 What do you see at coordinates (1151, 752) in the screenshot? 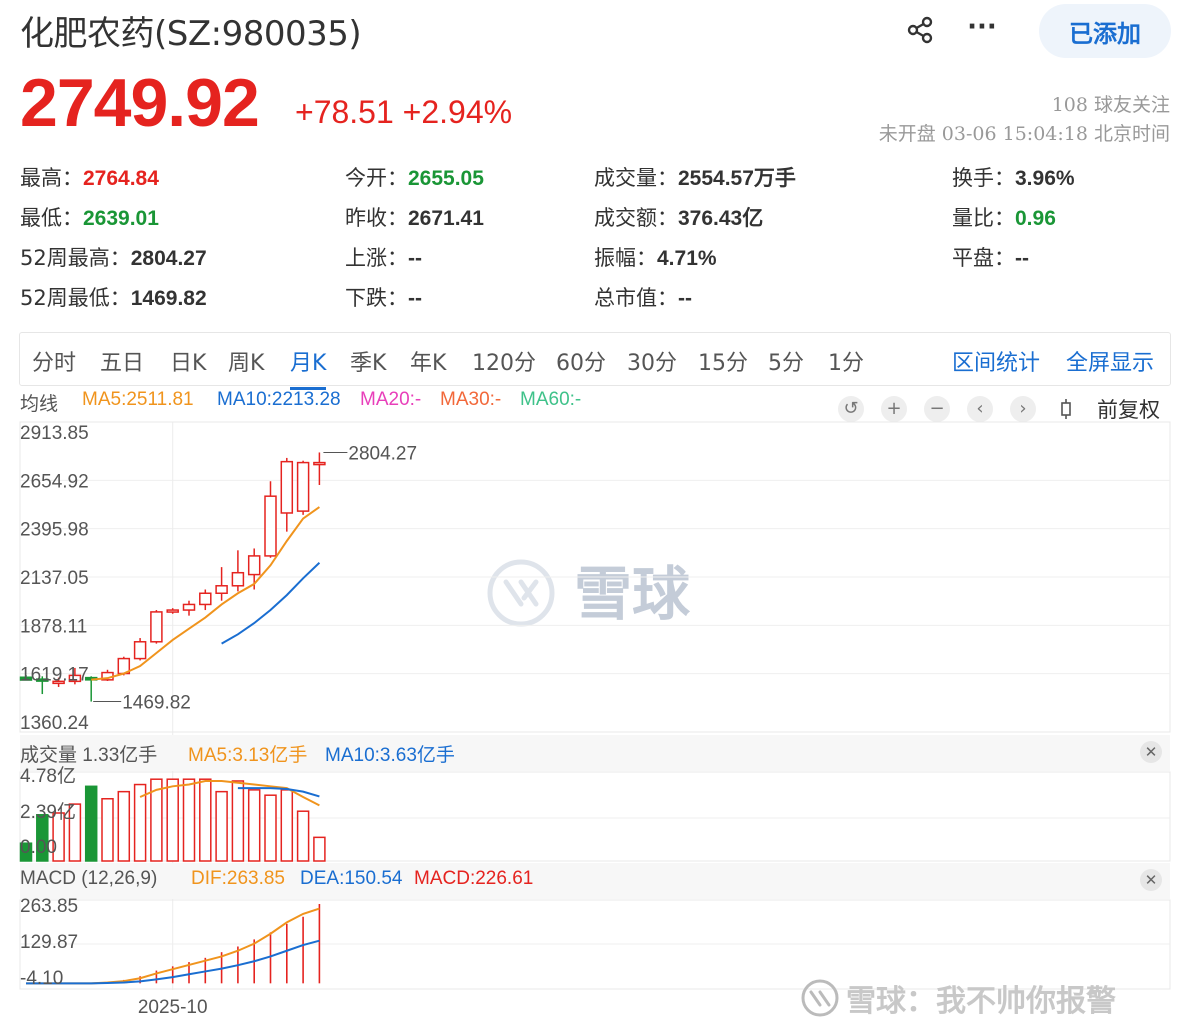
I see `close-volume-icon: ✕` at bounding box center [1151, 752].